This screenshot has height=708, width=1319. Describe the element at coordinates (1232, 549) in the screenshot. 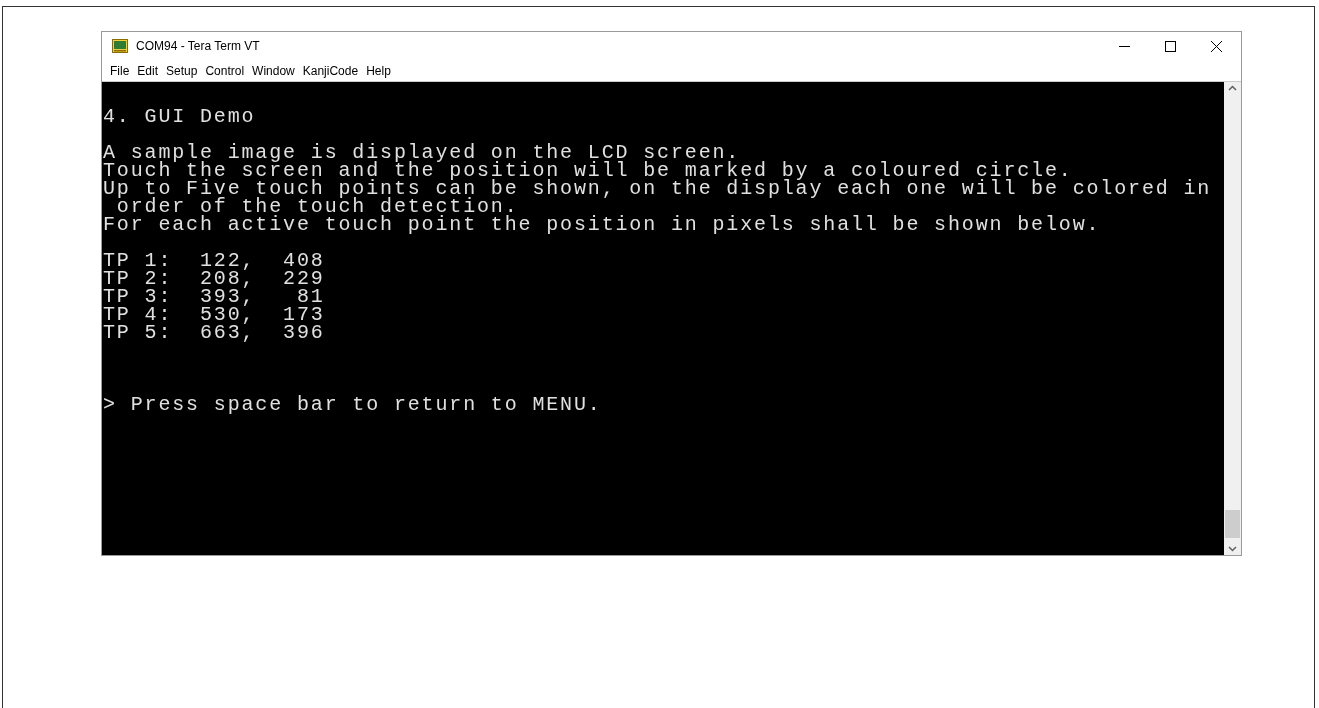

I see `scroll-down-icon` at that location.